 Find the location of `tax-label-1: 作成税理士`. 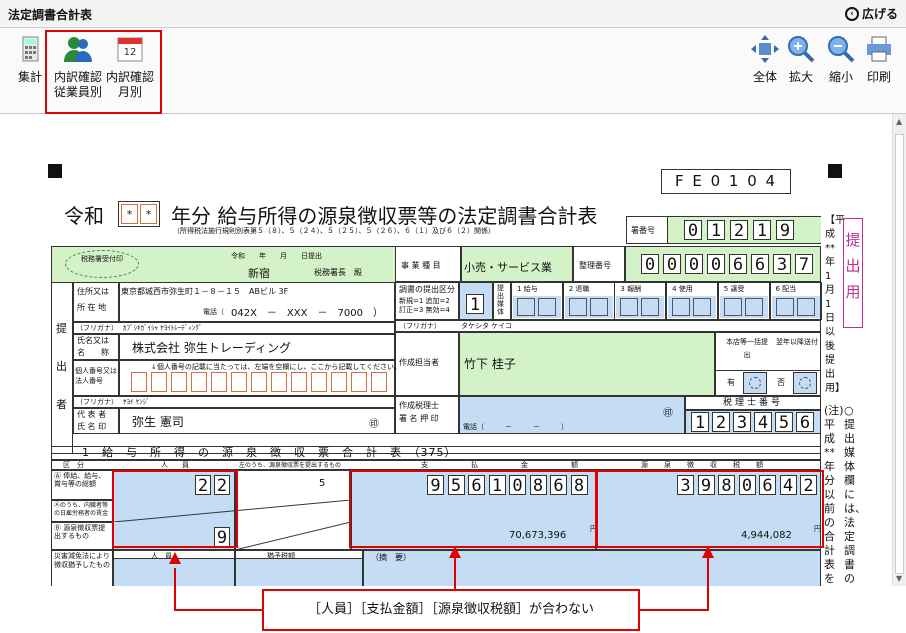

tax-label-1: 作成税理士 is located at coordinates (419, 405).